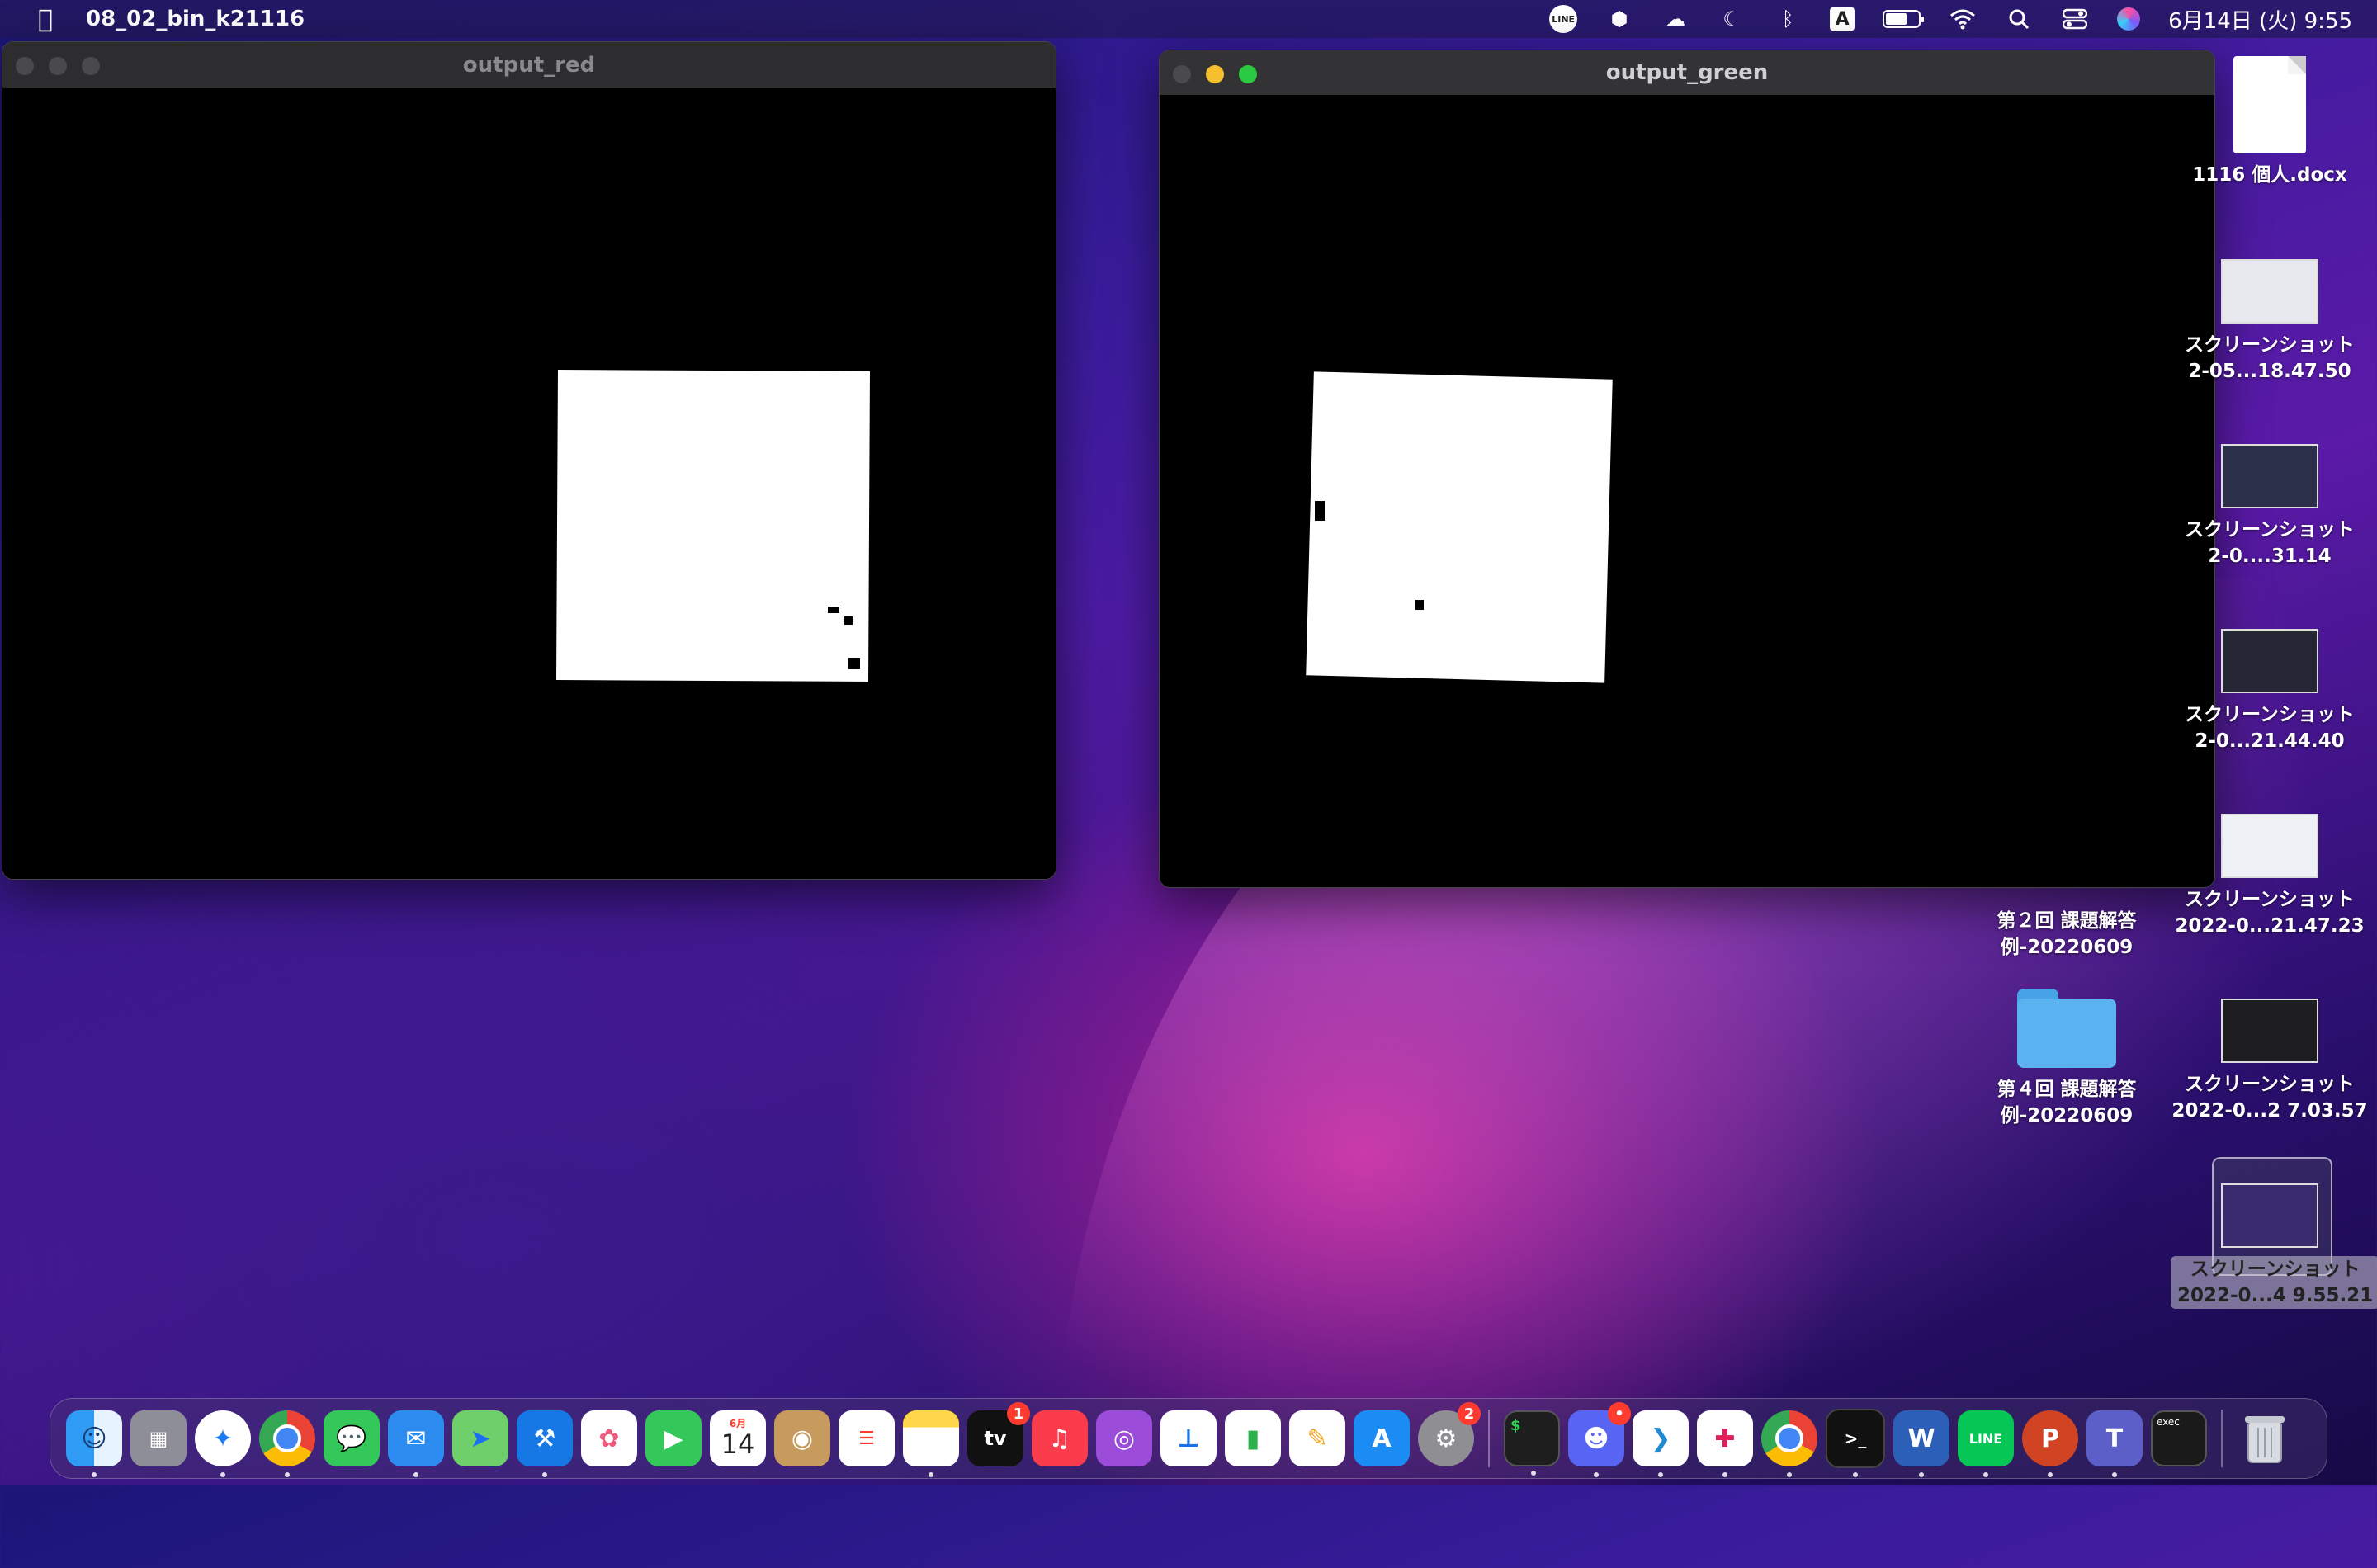 This screenshot has width=2377, height=1568. What do you see at coordinates (2019, 19) in the screenshot?
I see `spotlight-search-icon` at bounding box center [2019, 19].